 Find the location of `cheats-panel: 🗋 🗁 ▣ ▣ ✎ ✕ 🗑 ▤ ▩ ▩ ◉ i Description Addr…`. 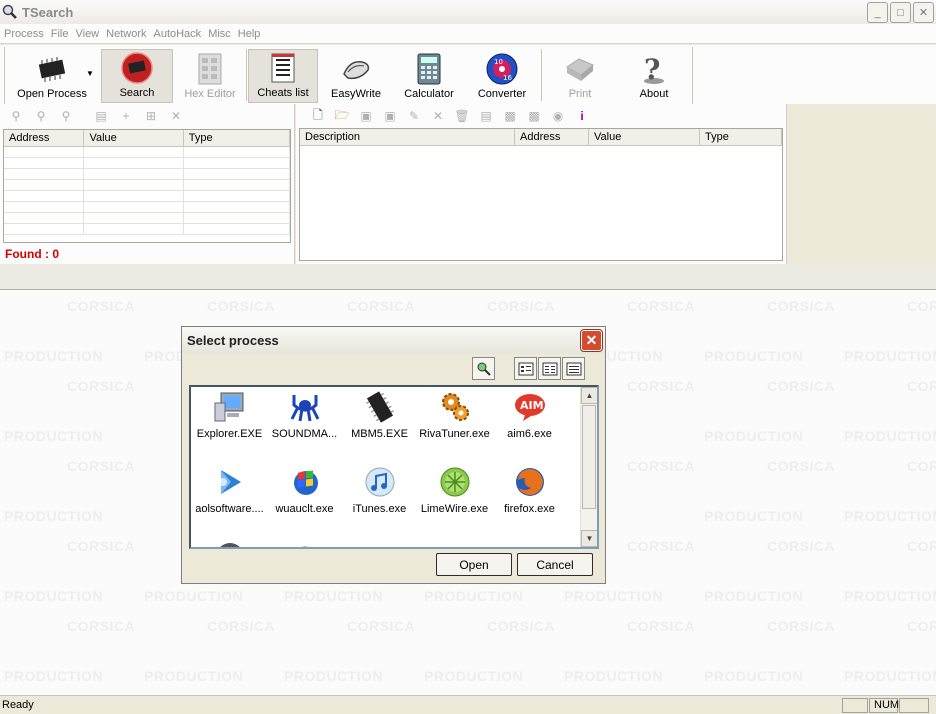

cheats-panel: 🗋 🗁 ▣ ▣ ✎ ✕ 🗑 ▤ ▩ ▩ ◉ i Description Addr… is located at coordinates (541, 184).